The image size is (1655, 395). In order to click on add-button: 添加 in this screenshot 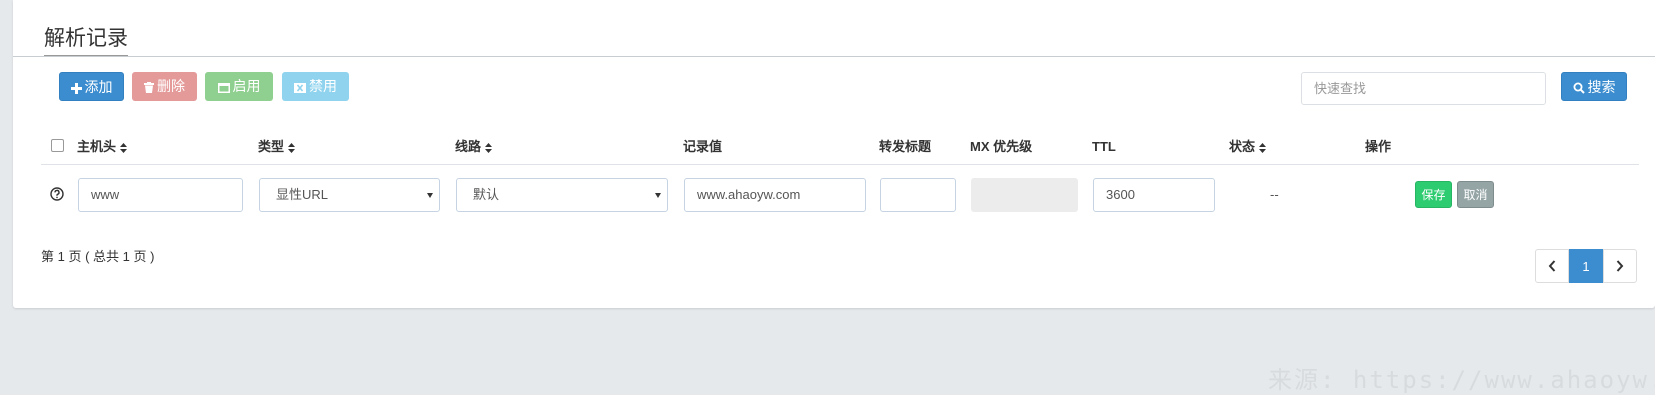, I will do `click(91, 86)`.